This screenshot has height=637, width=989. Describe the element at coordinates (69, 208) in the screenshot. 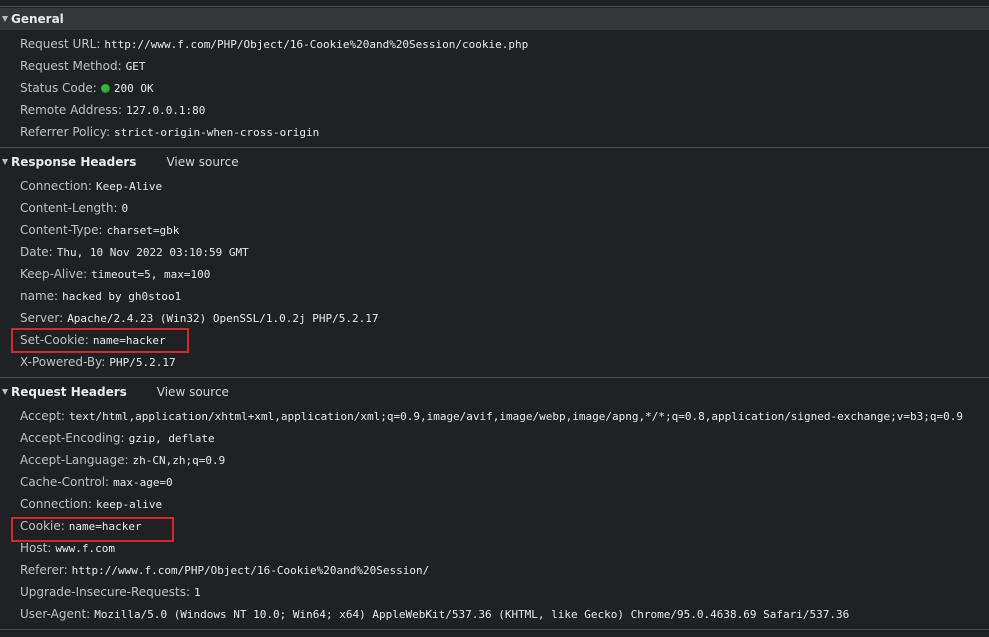

I see `header-key: Content-Length:` at that location.